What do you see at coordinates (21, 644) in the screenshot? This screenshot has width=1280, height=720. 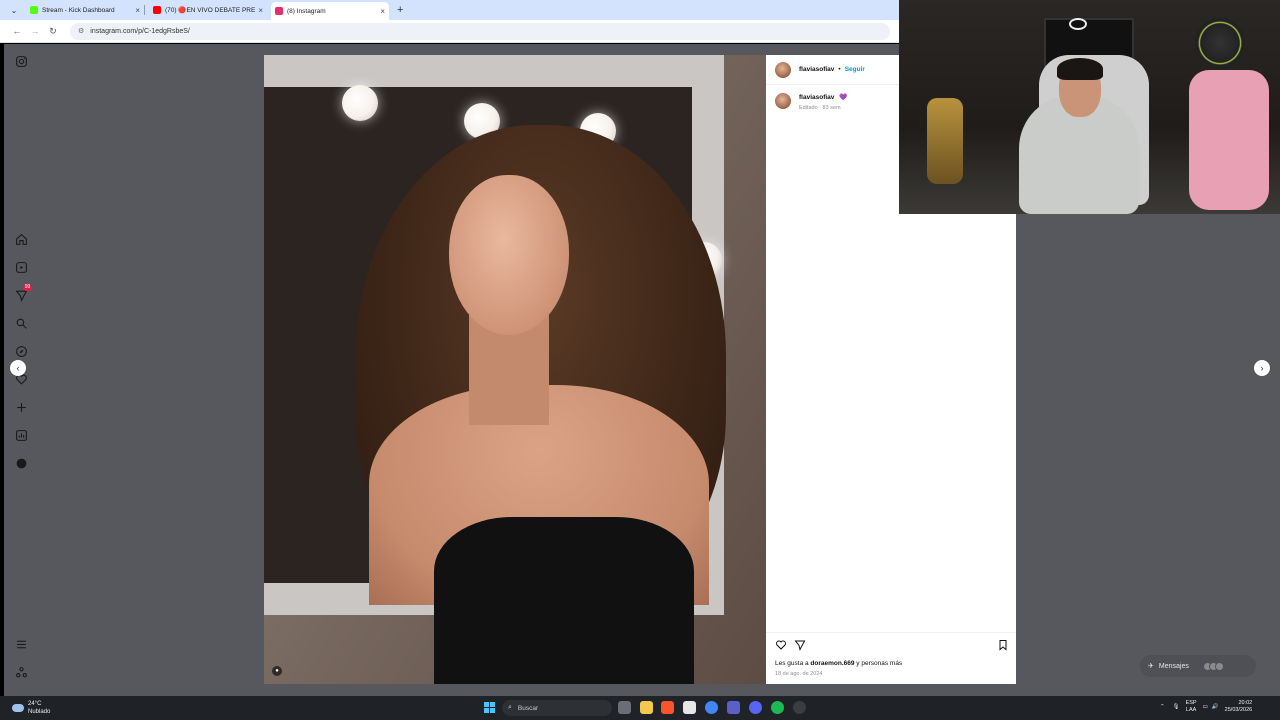 I see `menu-hamburger-icon` at bounding box center [21, 644].